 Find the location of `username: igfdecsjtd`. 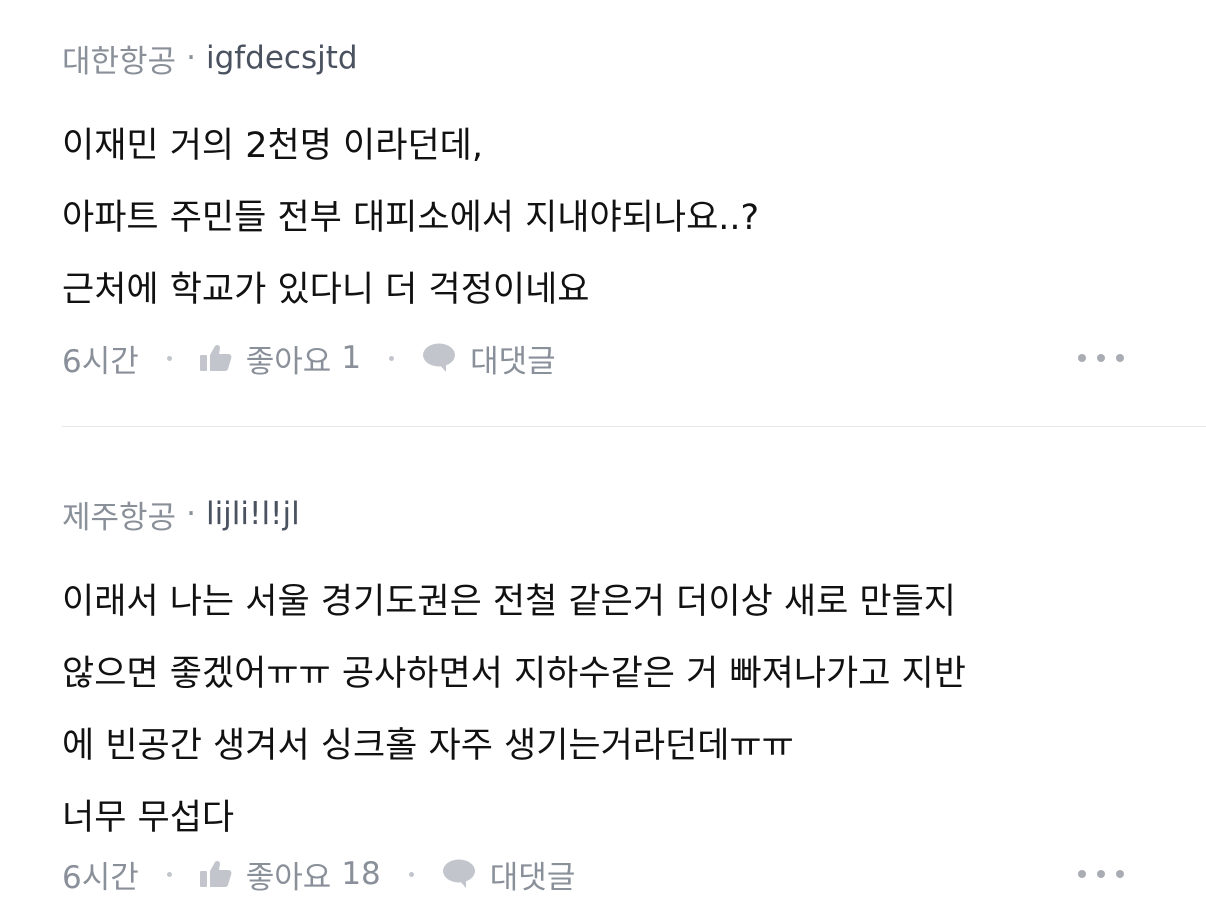

username: igfdecsjtd is located at coordinates (282, 58).